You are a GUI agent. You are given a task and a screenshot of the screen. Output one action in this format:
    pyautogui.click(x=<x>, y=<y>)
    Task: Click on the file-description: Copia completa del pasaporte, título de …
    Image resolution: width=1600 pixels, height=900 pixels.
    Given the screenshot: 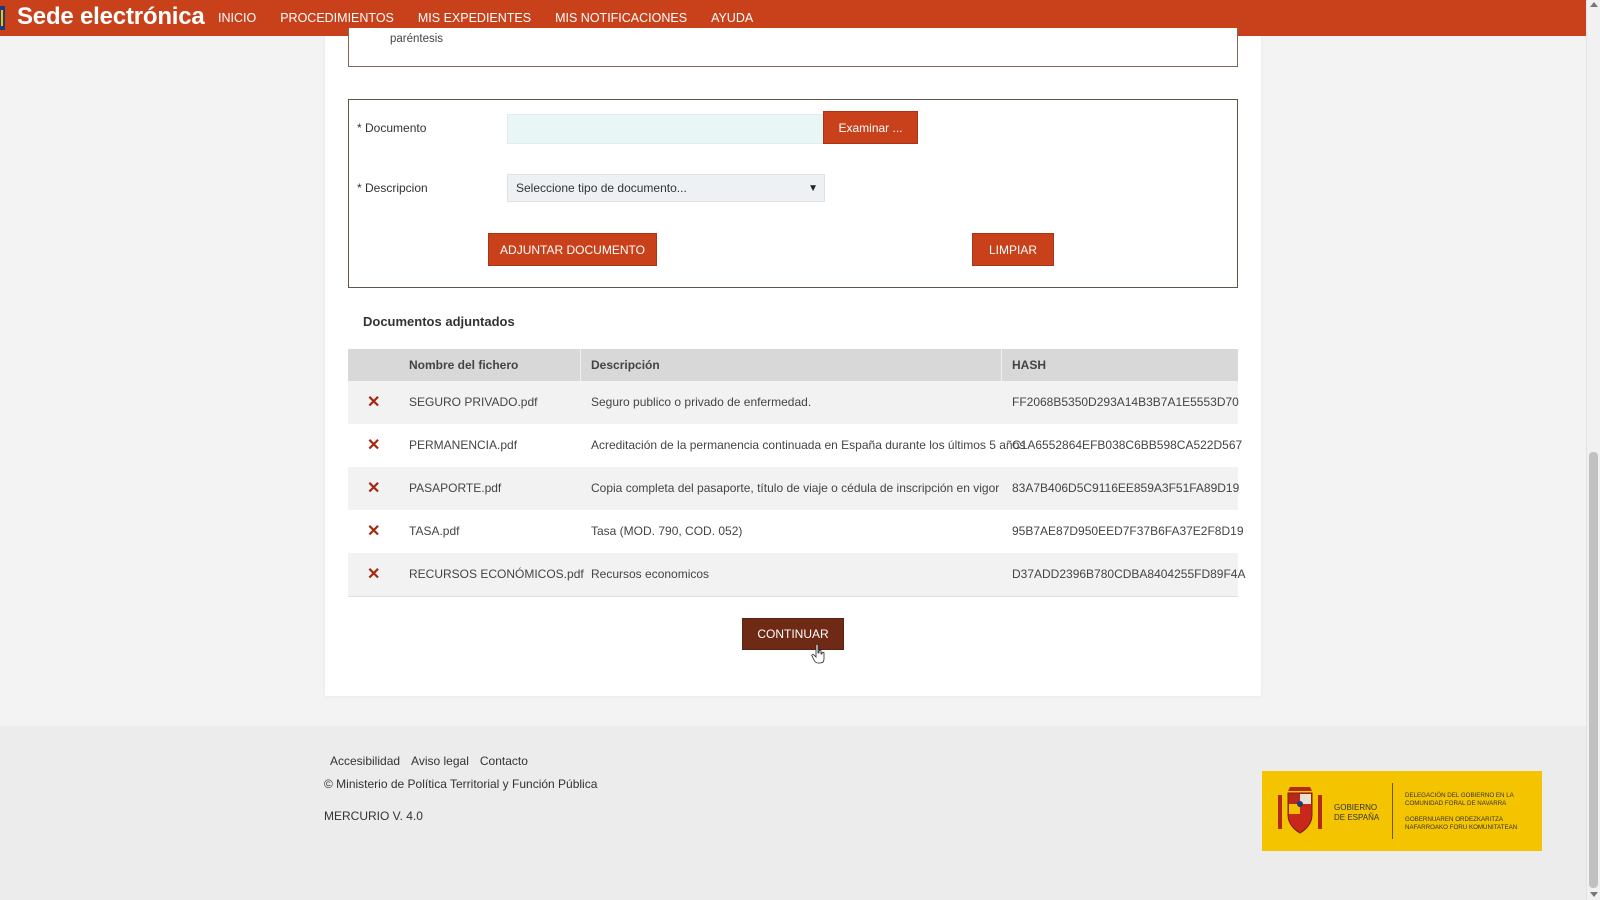 What is the action you would take?
    pyautogui.click(x=795, y=488)
    